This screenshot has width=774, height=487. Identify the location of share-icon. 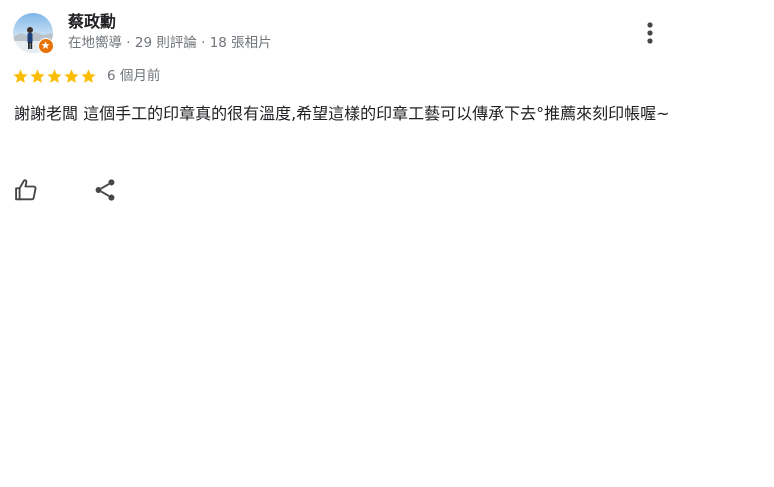
(105, 190).